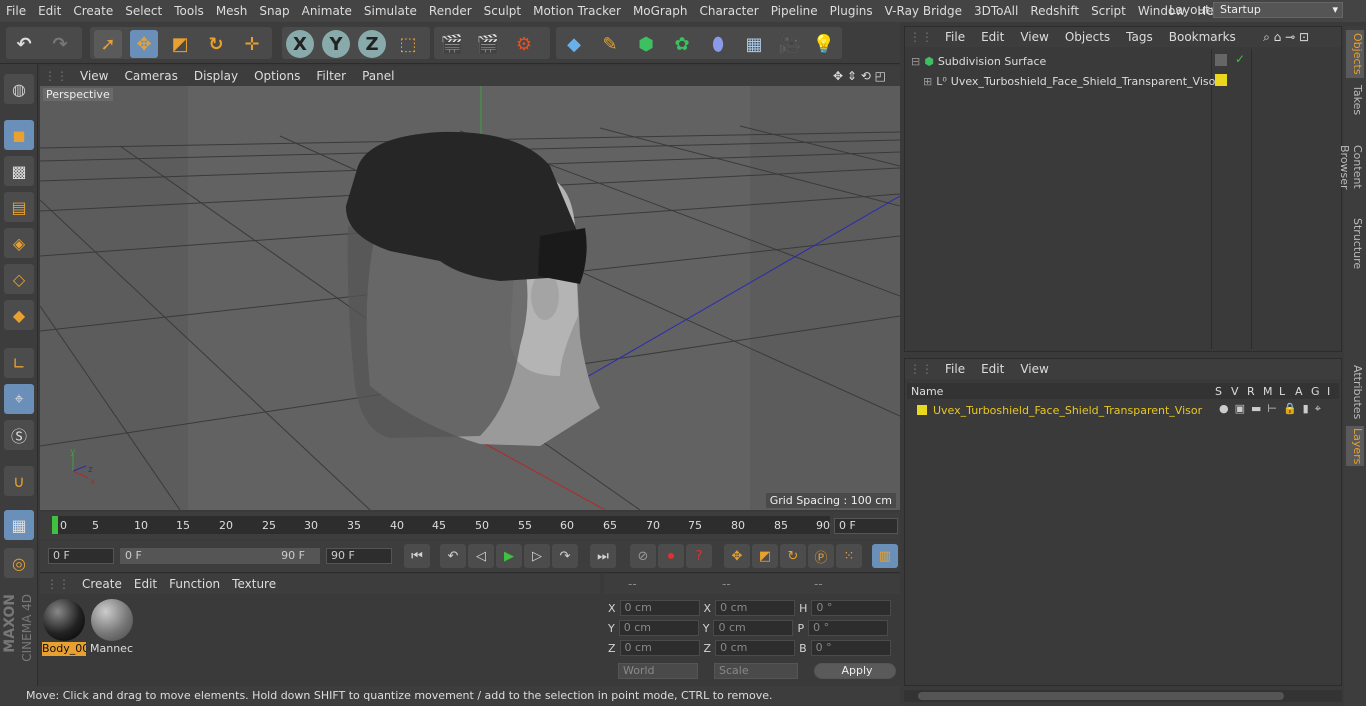 The height and width of the screenshot is (706, 1366). What do you see at coordinates (1101, 696) in the screenshot?
I see `scrollbar-thumb` at bounding box center [1101, 696].